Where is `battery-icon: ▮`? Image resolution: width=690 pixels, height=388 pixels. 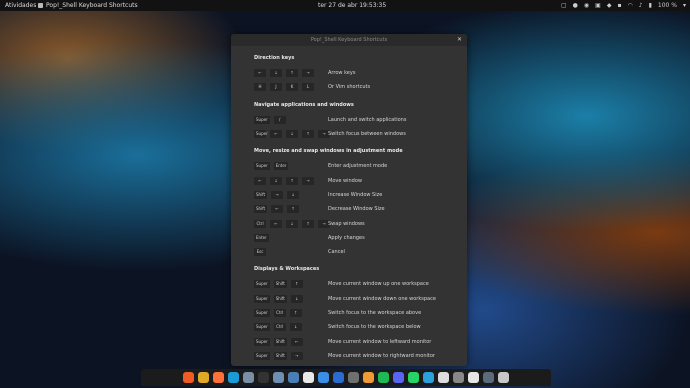 battery-icon: ▮ is located at coordinates (650, 5).